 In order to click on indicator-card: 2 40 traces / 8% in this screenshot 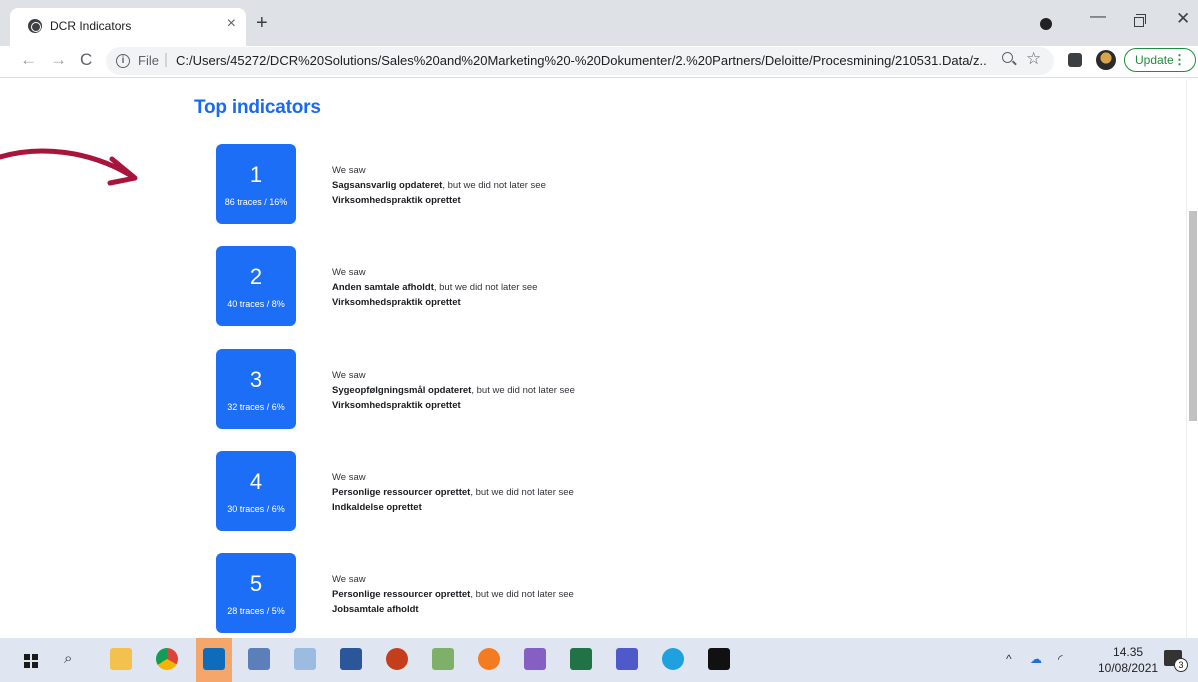, I will do `click(256, 286)`.